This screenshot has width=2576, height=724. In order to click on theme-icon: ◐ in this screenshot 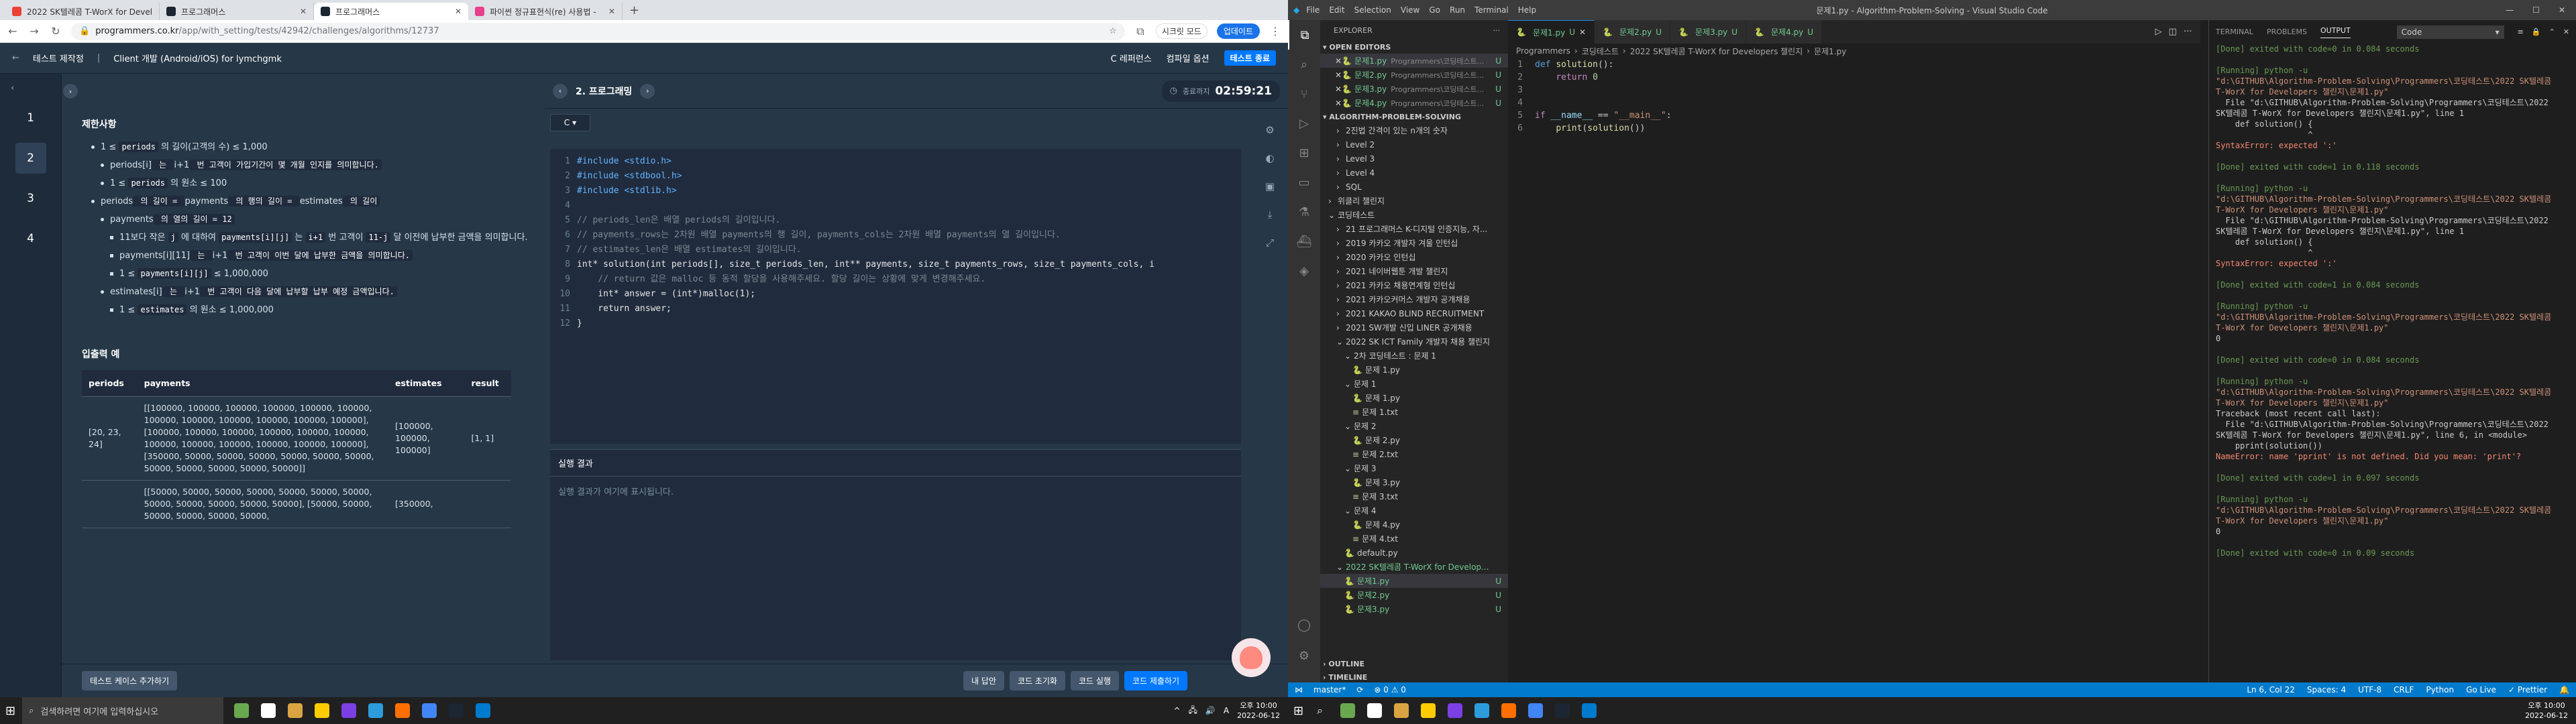, I will do `click(1270, 159)`.